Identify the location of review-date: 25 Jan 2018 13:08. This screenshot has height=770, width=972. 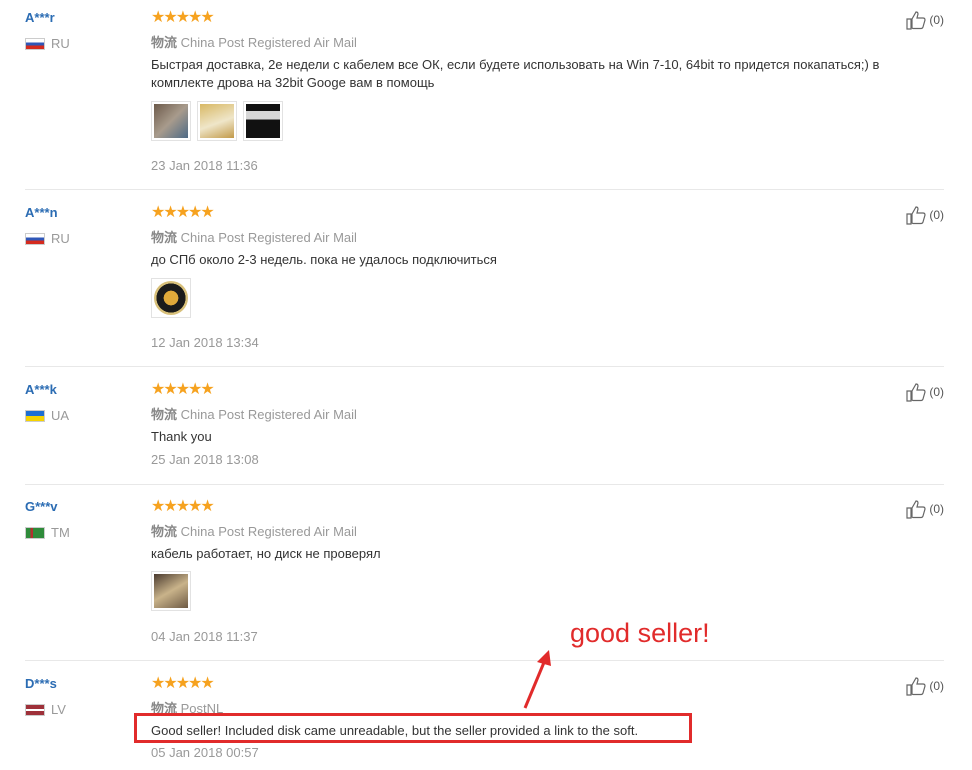
(205, 459).